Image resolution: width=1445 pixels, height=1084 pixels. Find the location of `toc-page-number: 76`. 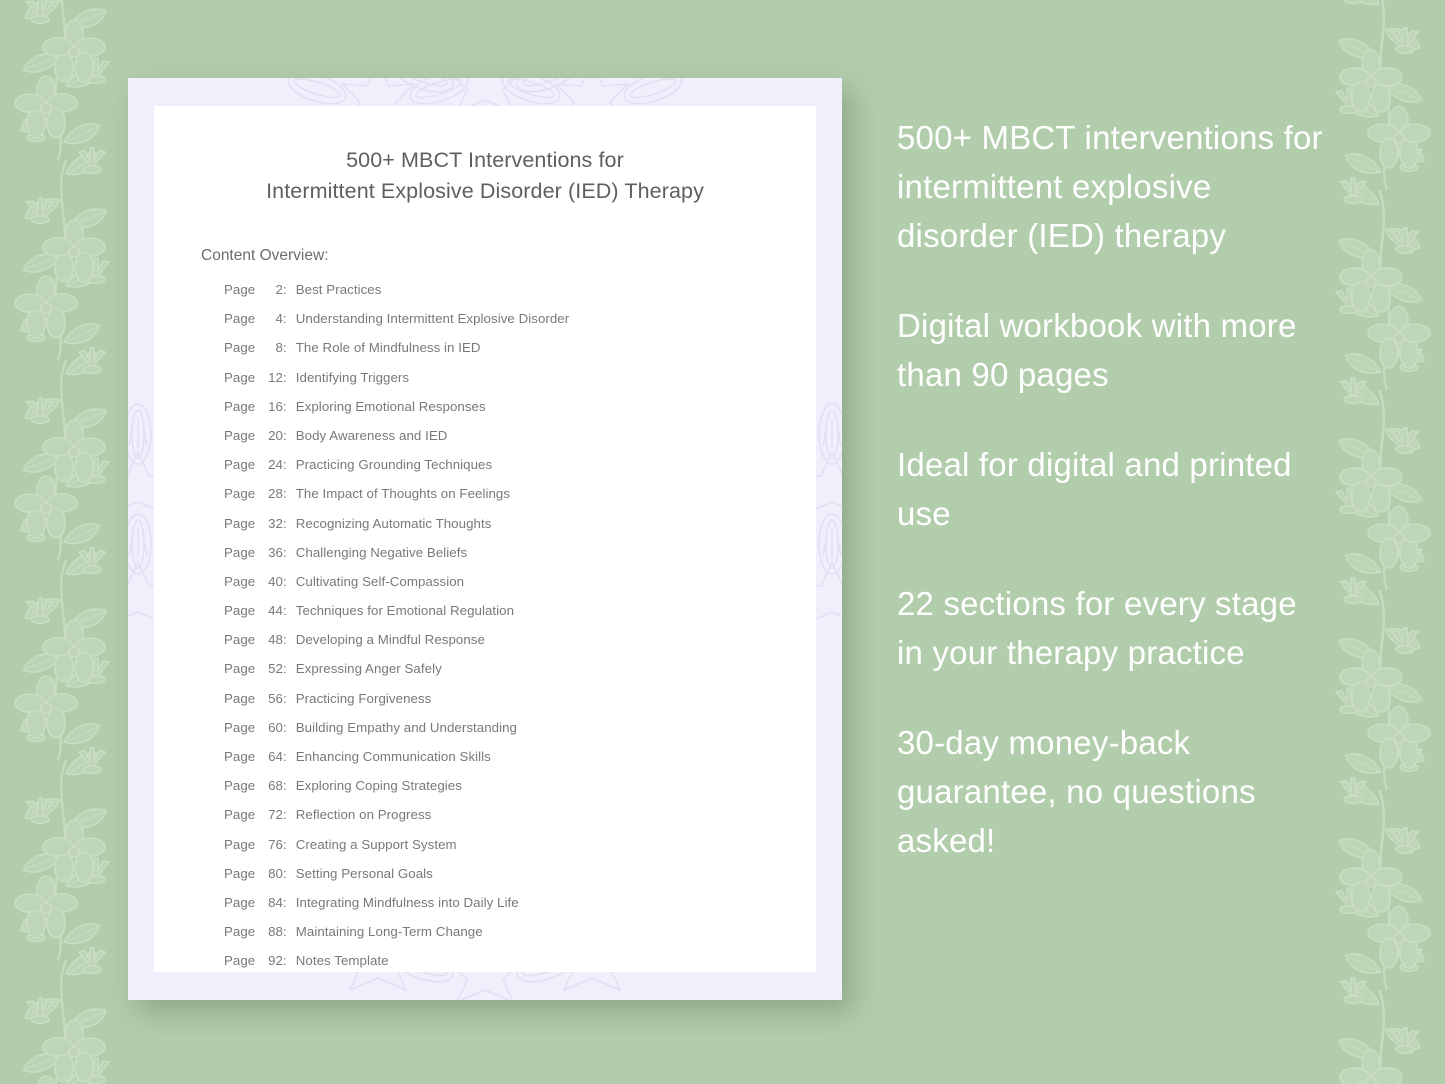

toc-page-number: 76 is located at coordinates (275, 844).